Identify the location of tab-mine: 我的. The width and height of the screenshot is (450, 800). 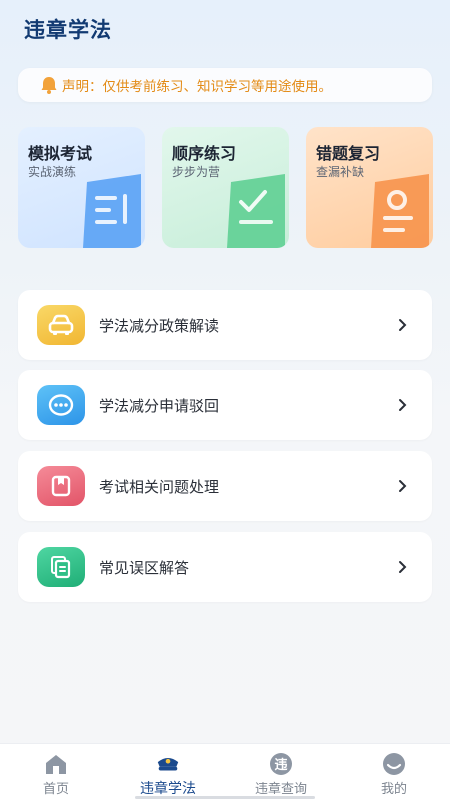
(394, 772).